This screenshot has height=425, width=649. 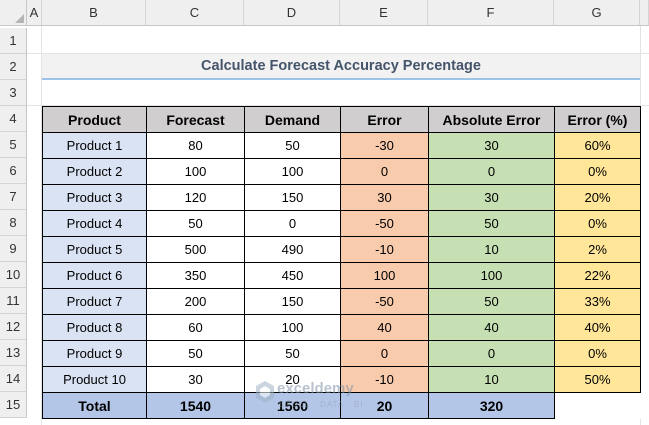 I want to click on header-error-percent: Error (%), so click(x=597, y=119).